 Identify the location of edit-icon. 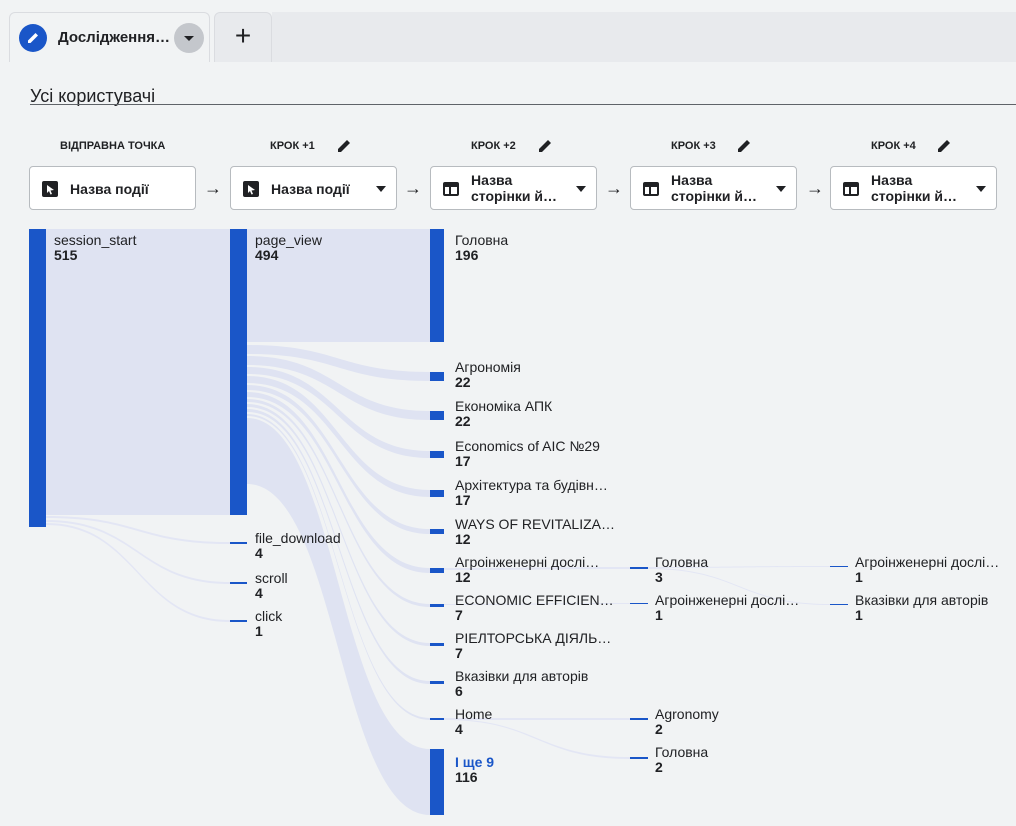
(33, 38).